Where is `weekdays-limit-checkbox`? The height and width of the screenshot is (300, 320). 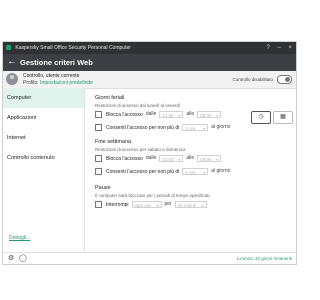
weekdays-limit-checkbox is located at coordinates (98, 127).